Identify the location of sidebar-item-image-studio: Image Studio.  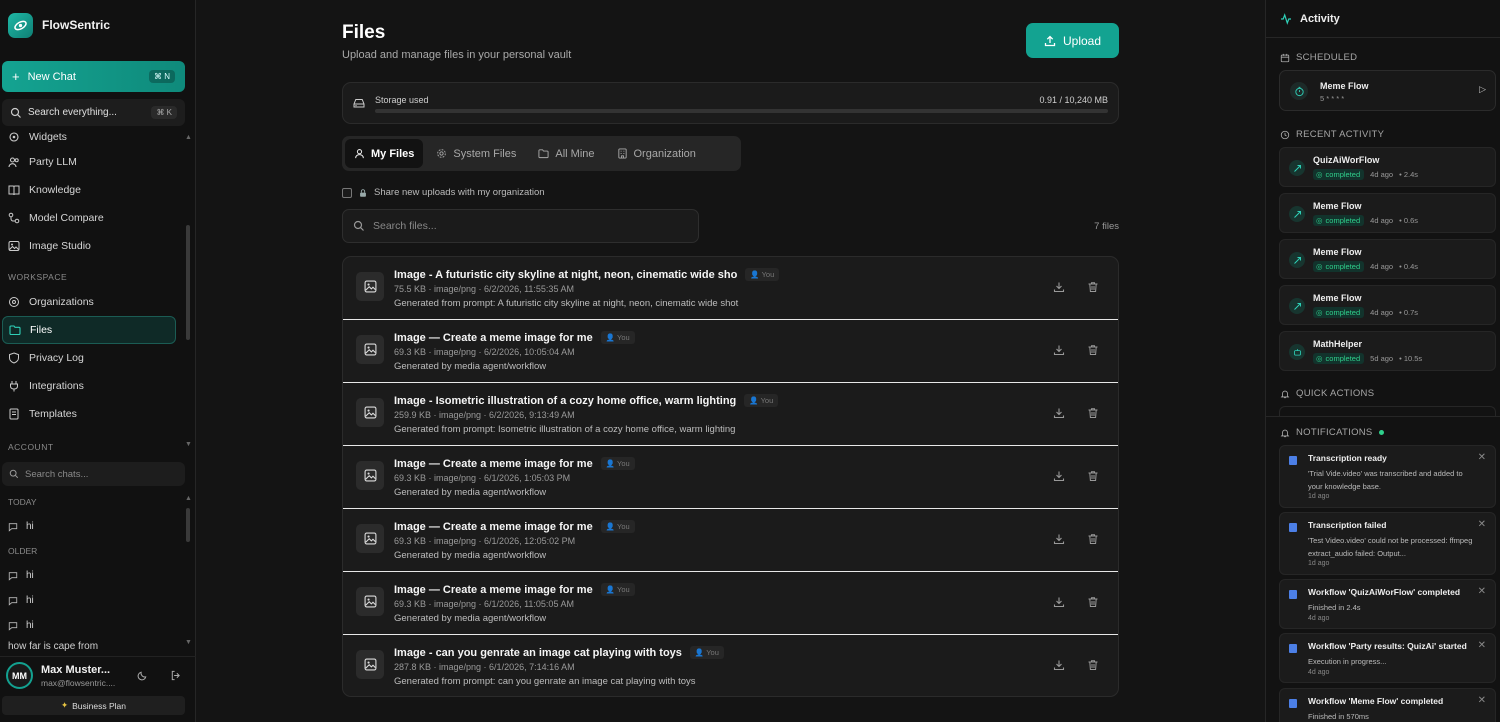
(93, 246).